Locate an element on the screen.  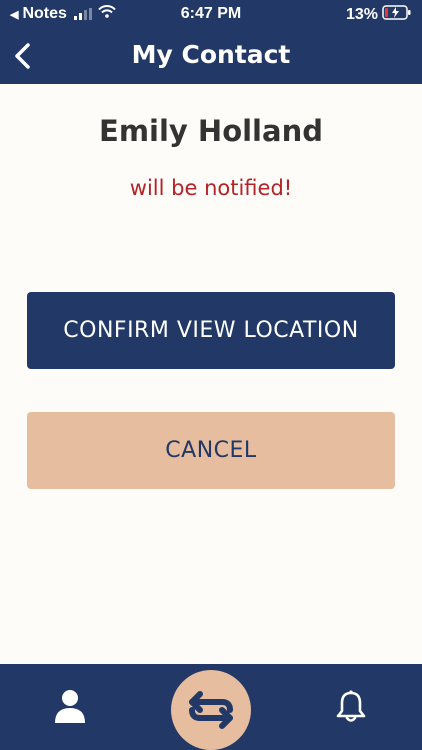
tab-notifications is located at coordinates (351, 706).